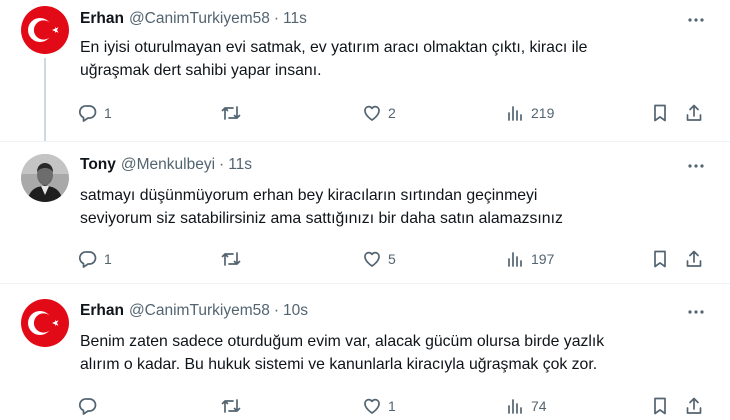 Image resolution: width=730 pixels, height=420 pixels. I want to click on like-button: 2, so click(379, 113).